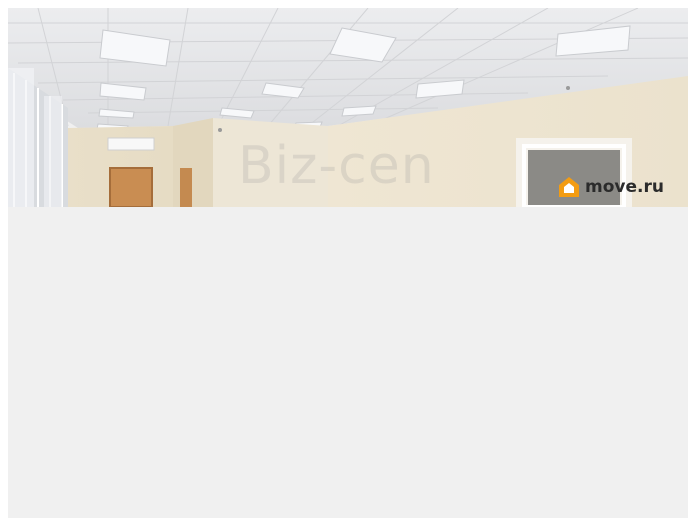 The width and height of the screenshot is (688, 518). What do you see at coordinates (624, 187) in the screenshot?
I see `logo-text: move.ru` at bounding box center [624, 187].